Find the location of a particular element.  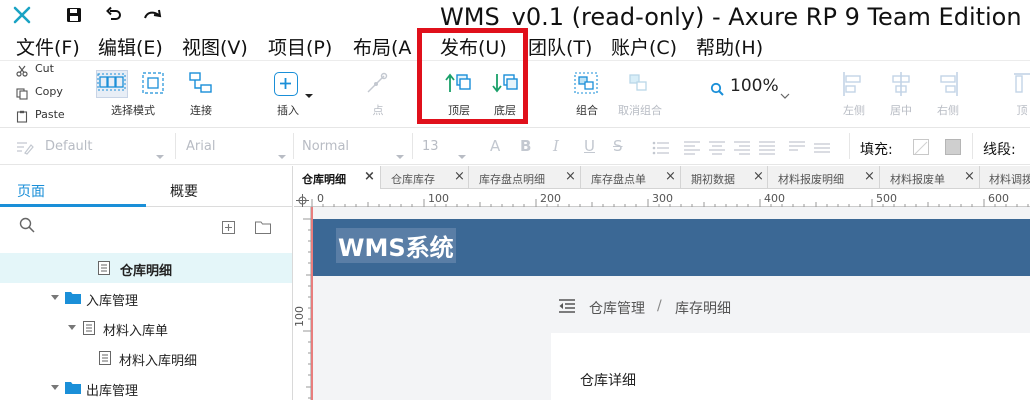

folder-icon is located at coordinates (73, 388).